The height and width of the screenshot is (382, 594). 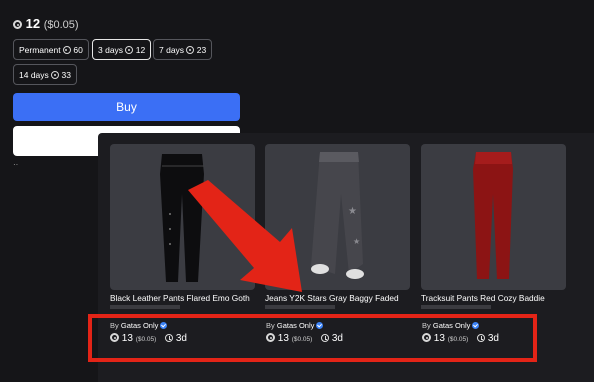 I want to click on item-card: ★ ★ Jeans Y2K Stars Gray Baggy Faded, so click(x=337, y=226).